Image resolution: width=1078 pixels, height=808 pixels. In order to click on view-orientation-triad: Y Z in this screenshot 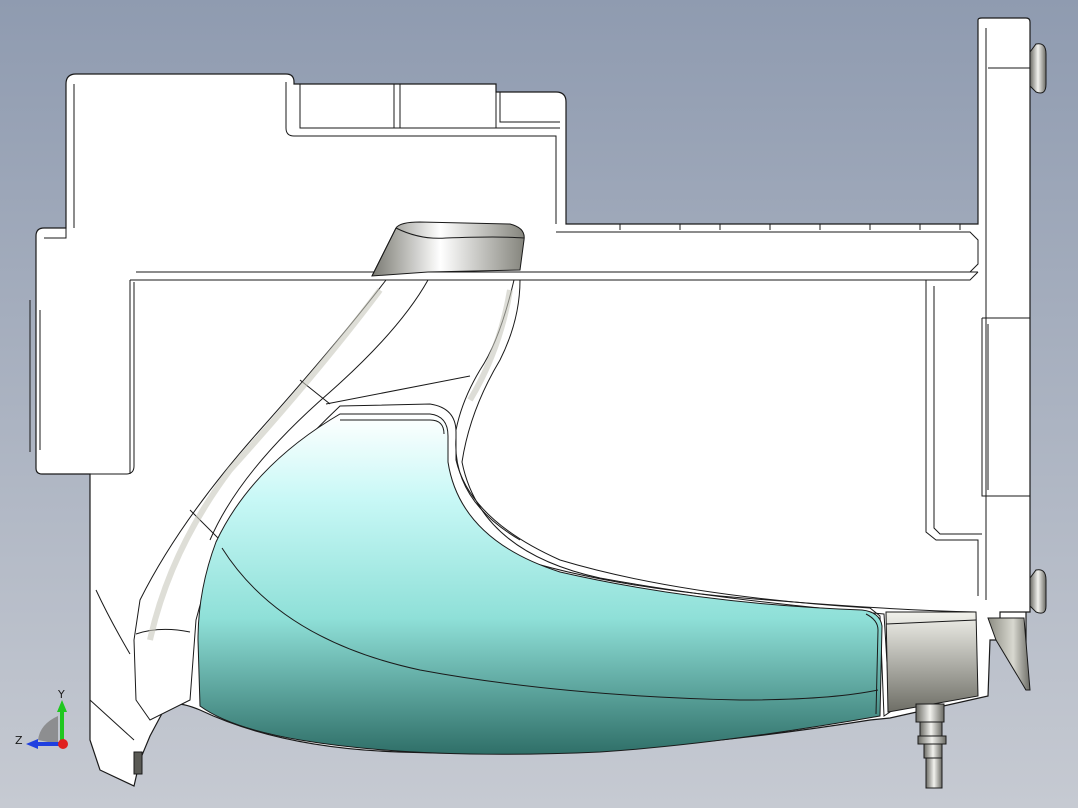, I will do `click(41, 718)`.